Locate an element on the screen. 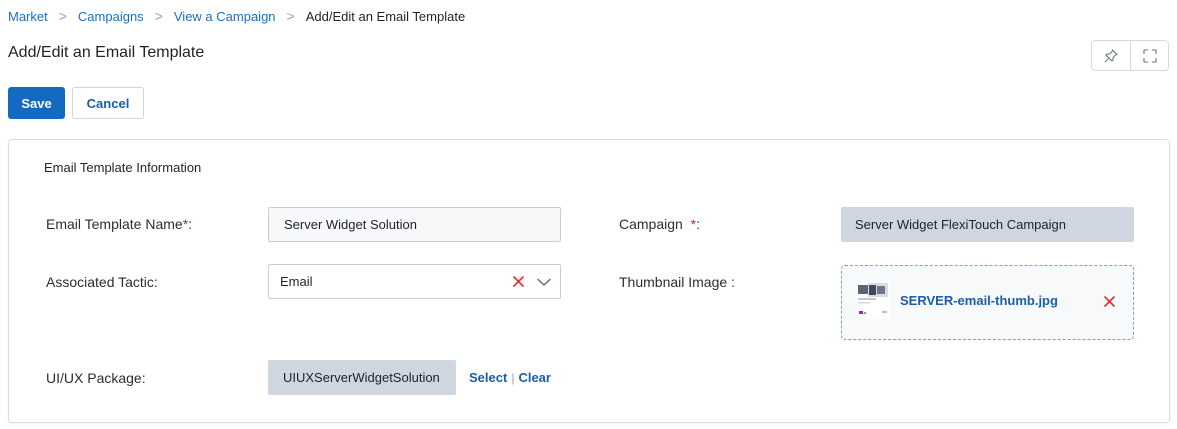 Image resolution: width=1177 pixels, height=429 pixels. pin-icon is located at coordinates (1111, 55).